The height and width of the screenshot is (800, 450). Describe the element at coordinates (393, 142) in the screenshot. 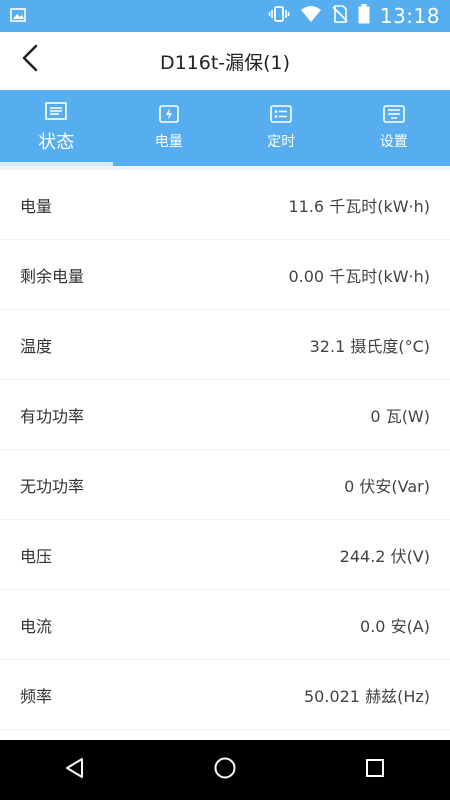

I see `tab-label: 设置` at that location.